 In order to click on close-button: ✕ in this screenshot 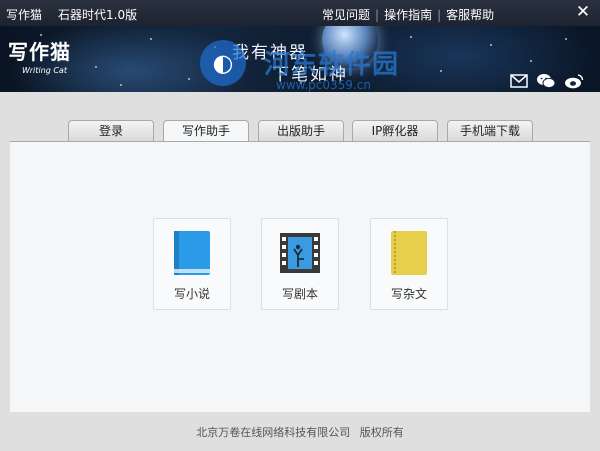, I will do `click(583, 12)`.